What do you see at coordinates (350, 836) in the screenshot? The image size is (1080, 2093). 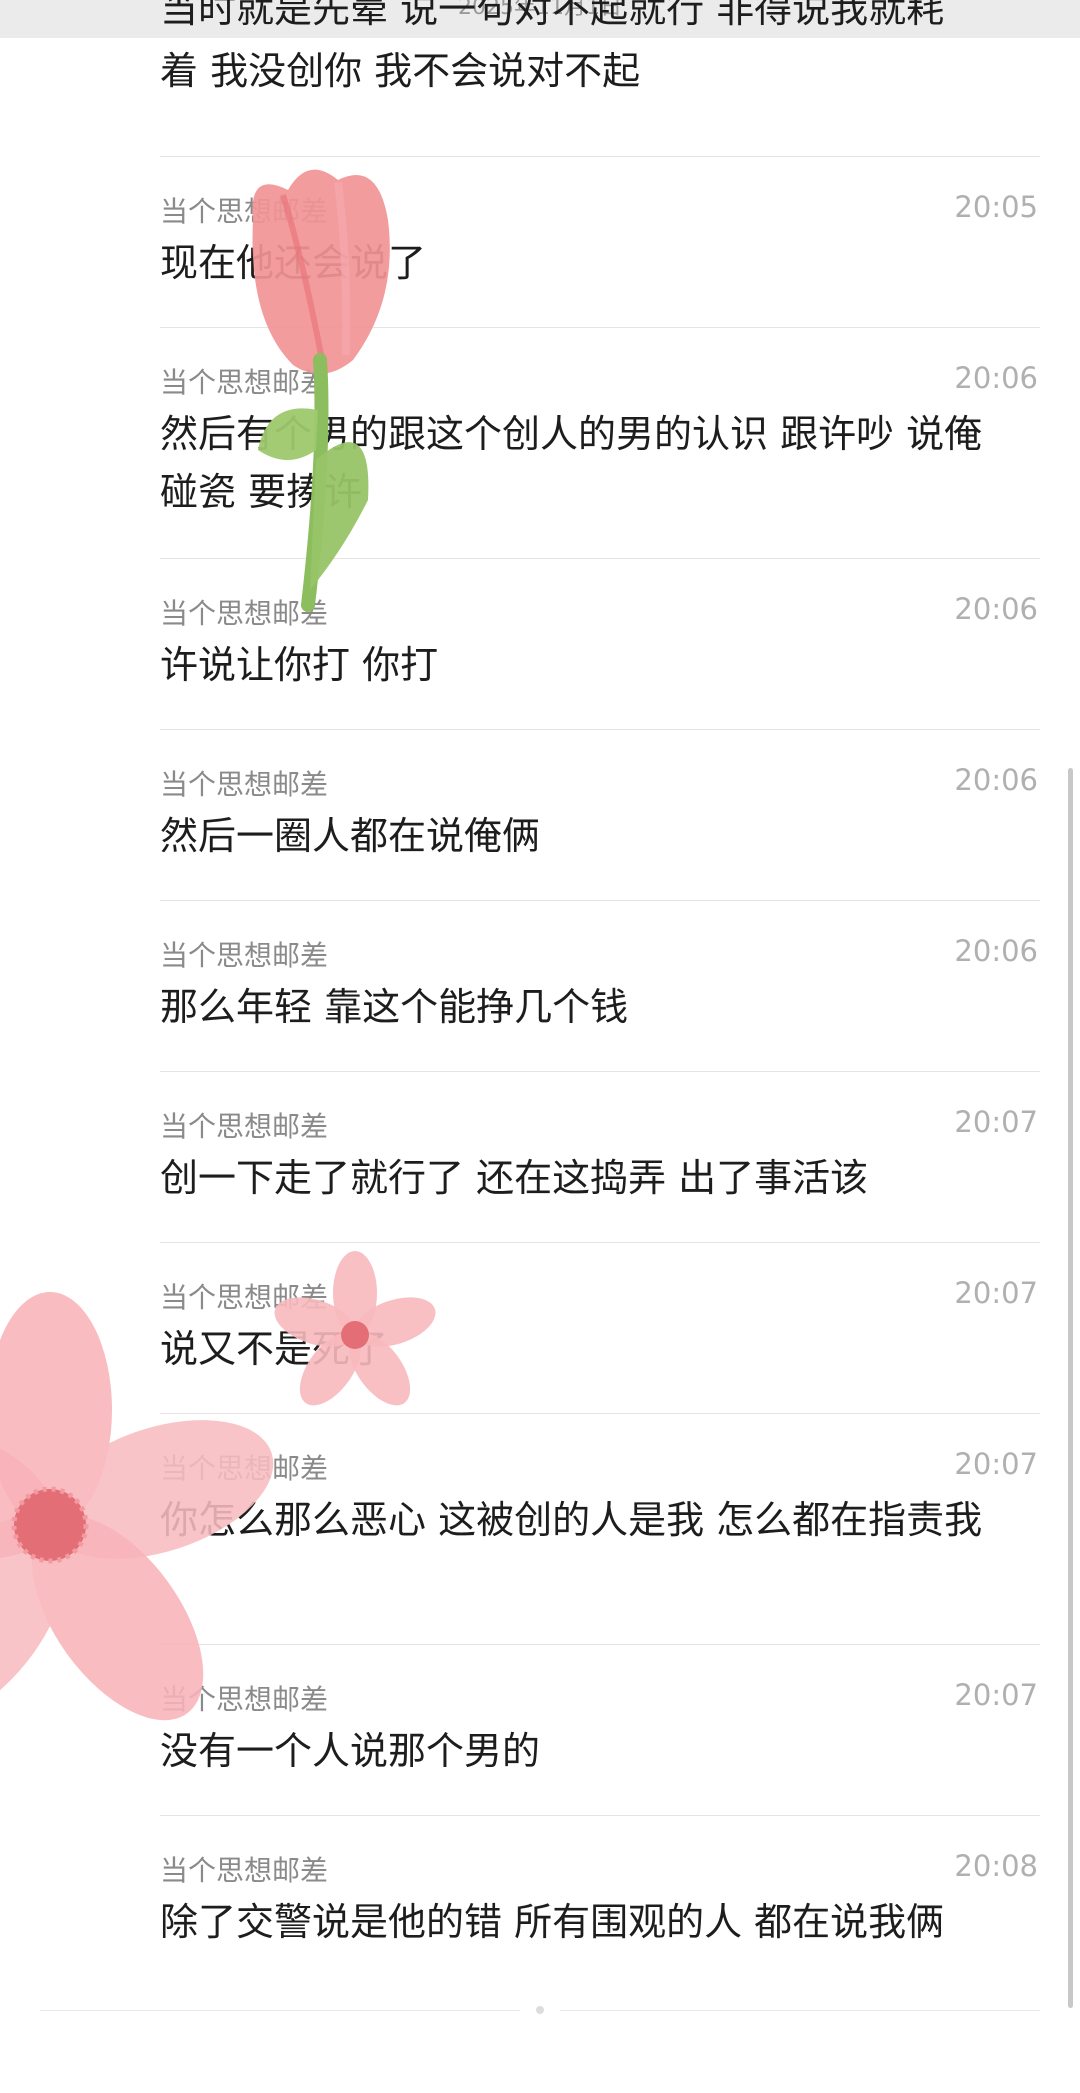 I see `message-text: 然后一圈人都在说俺俩` at bounding box center [350, 836].